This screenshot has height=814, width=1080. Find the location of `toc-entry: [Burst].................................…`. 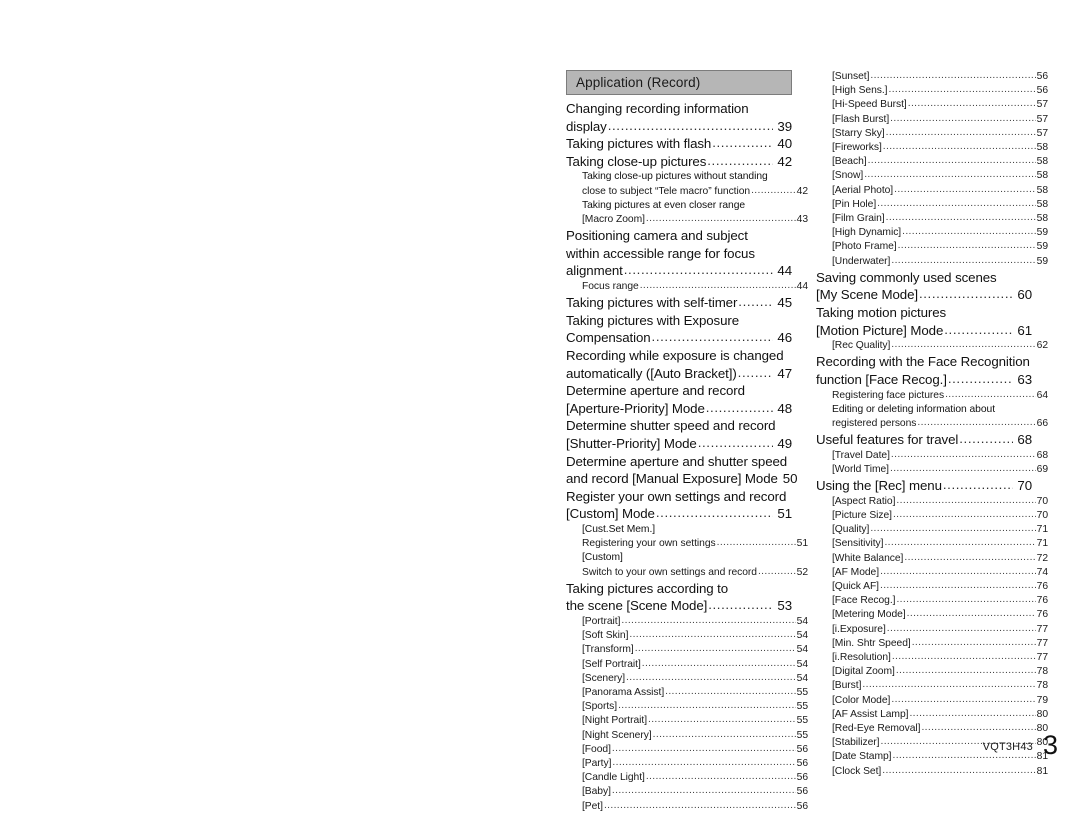

toc-entry: [Burst].................................… is located at coordinates (932, 686).